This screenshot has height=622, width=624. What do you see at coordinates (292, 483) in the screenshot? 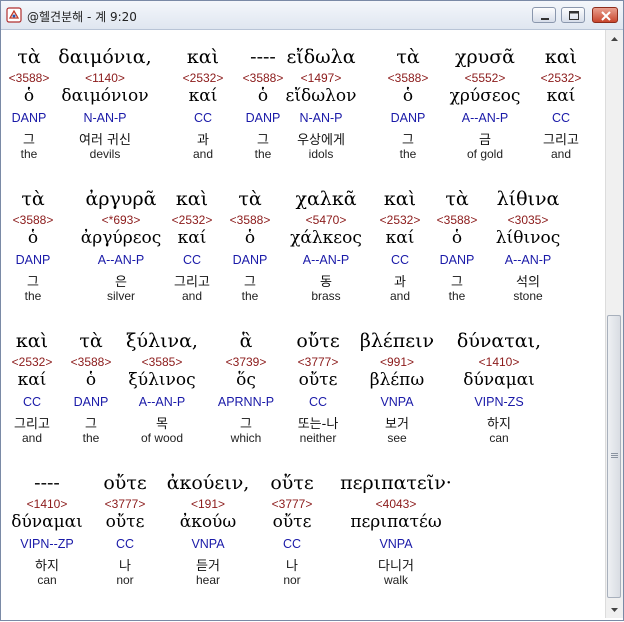
I see `greek-word: οὔτε` at bounding box center [292, 483].